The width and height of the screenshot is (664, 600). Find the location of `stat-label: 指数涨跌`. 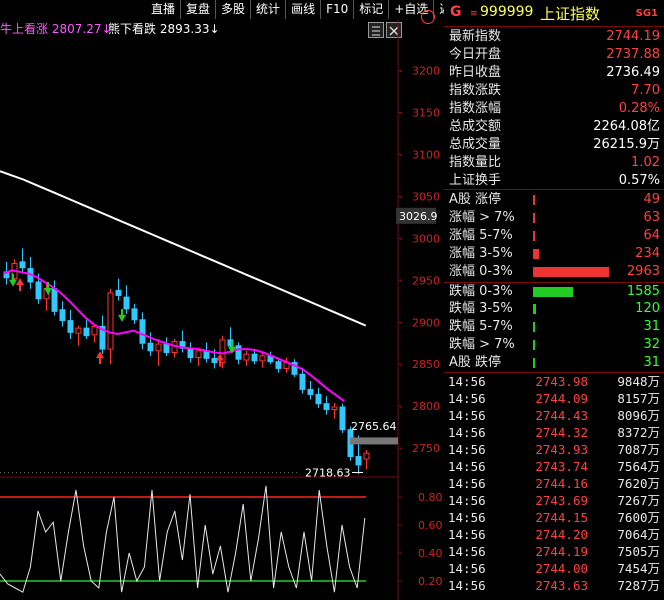

stat-label: 指数涨跌 is located at coordinates (475, 90).